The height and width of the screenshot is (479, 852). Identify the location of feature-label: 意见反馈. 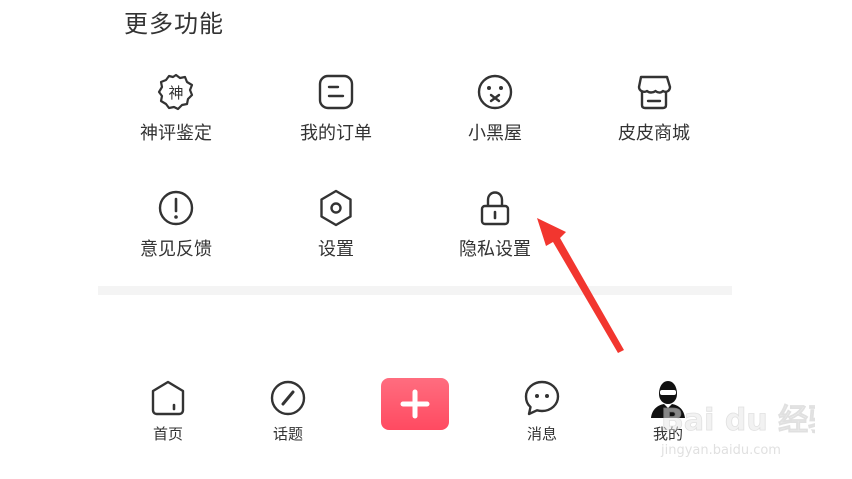
(176, 249).